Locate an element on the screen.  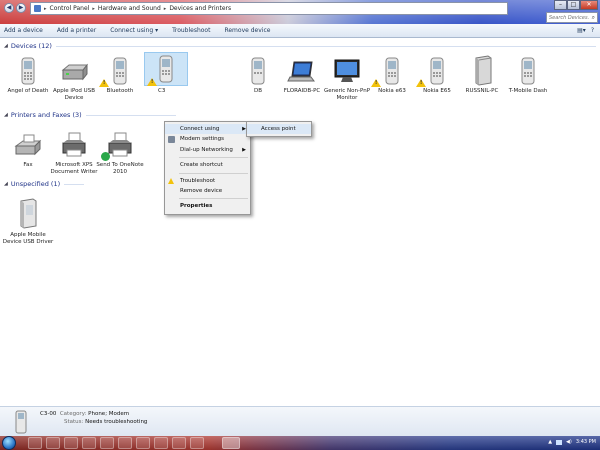
menu-item-troubleshoot: Troubleshoot is located at coordinates (207, 181).